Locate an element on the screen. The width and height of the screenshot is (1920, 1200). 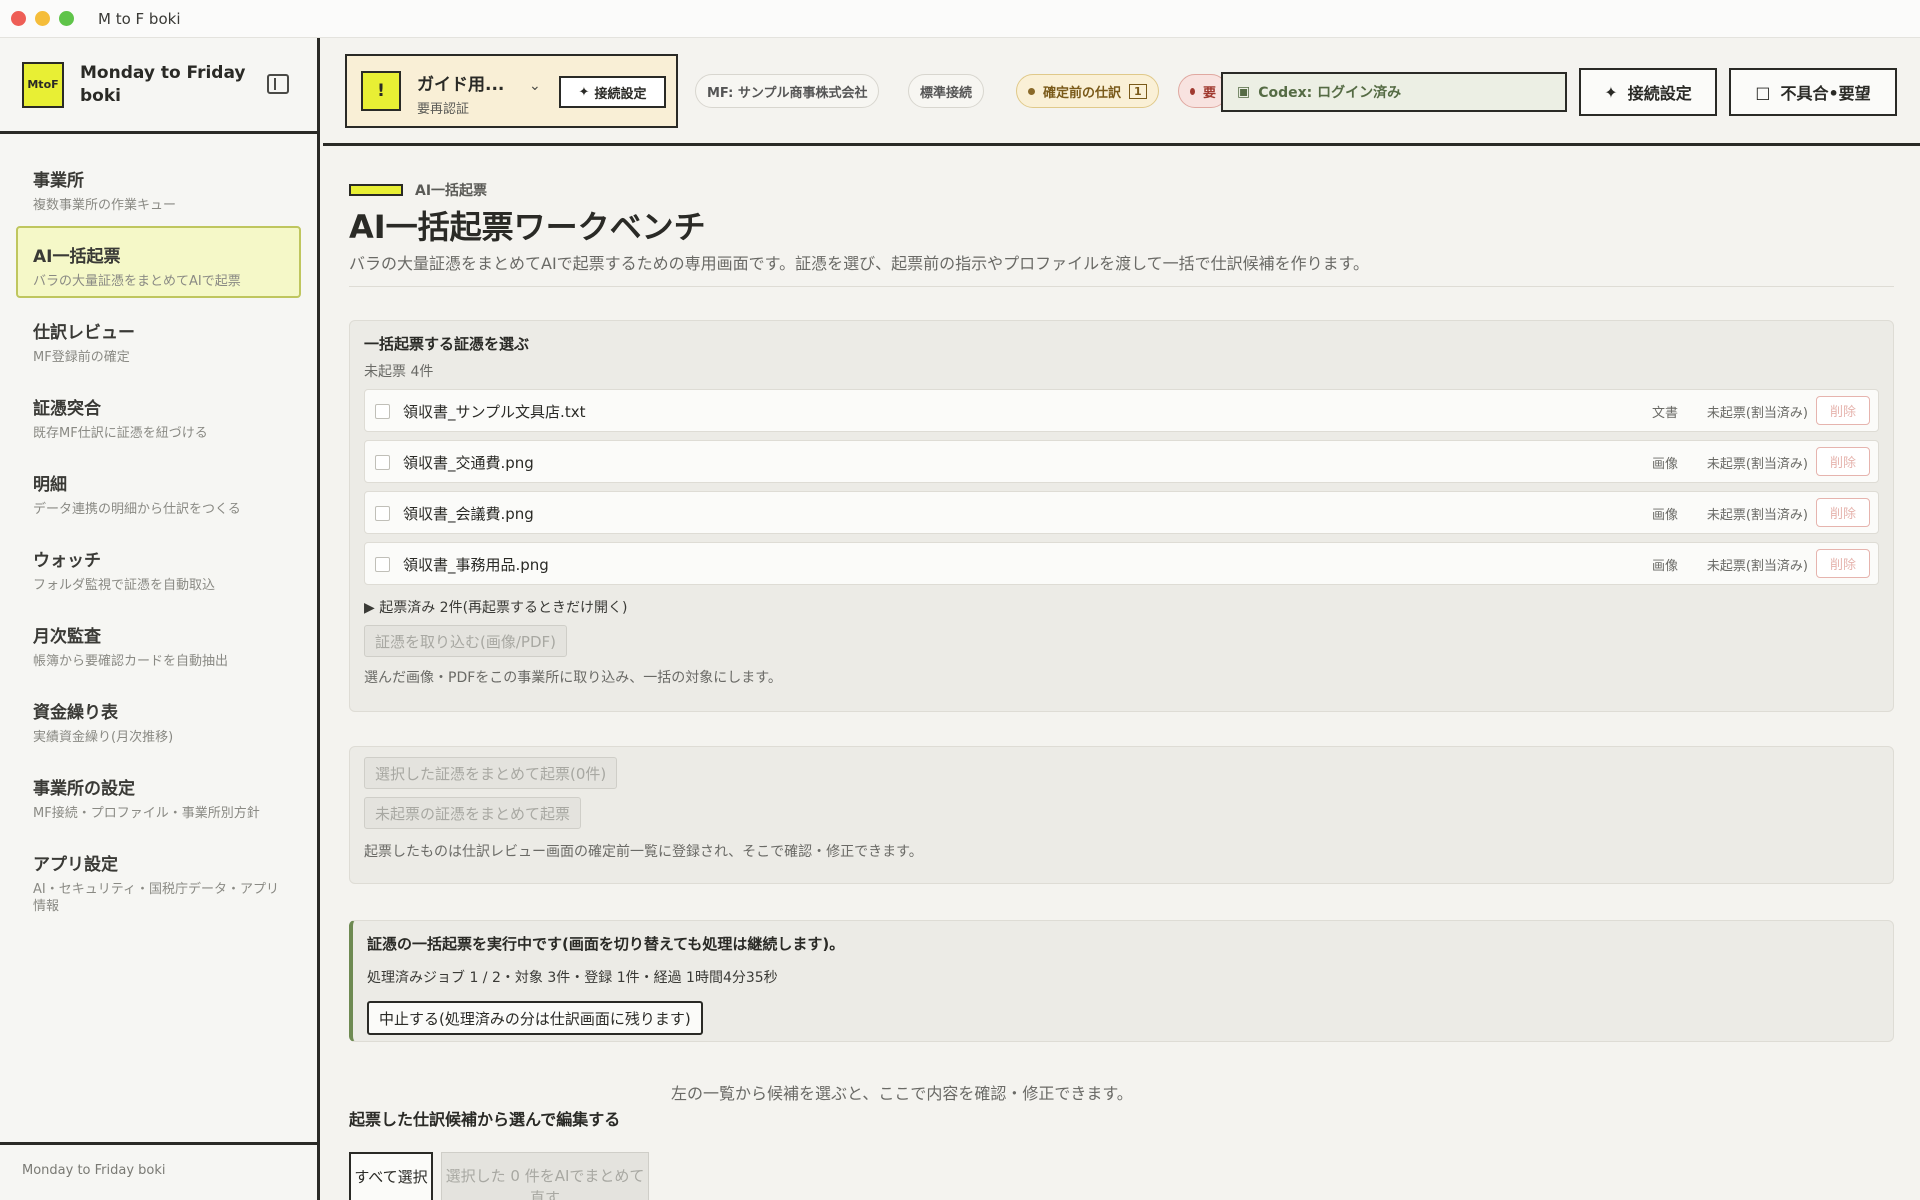
sidebar-item-ai-batch: AI一括起票 バラの大量証憑をまとめてAIで起票 is located at coordinates (158, 262).